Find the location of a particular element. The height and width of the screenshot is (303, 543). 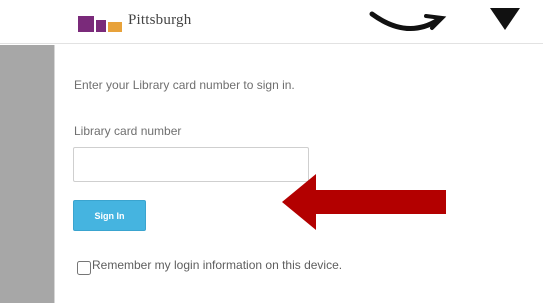

library-logo-icon is located at coordinates (101, 22).